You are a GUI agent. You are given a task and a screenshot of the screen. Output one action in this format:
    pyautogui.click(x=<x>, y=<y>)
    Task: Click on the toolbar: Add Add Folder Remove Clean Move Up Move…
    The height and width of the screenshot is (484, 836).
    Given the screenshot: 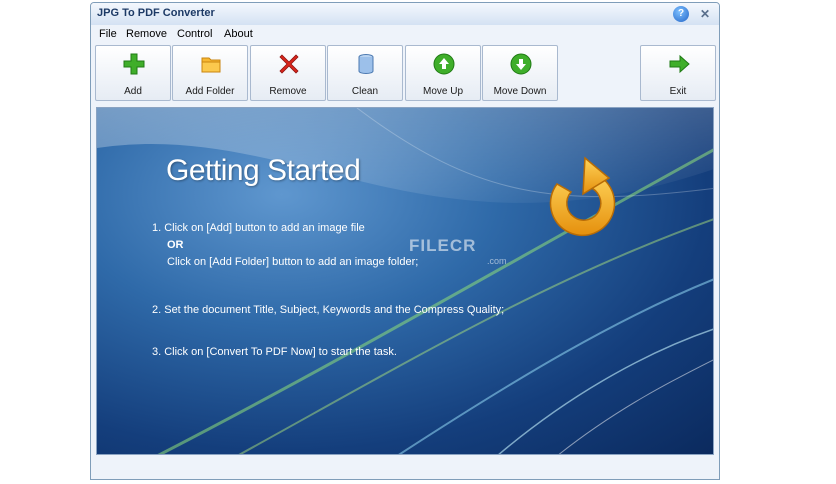 What is the action you would take?
    pyautogui.click(x=405, y=73)
    